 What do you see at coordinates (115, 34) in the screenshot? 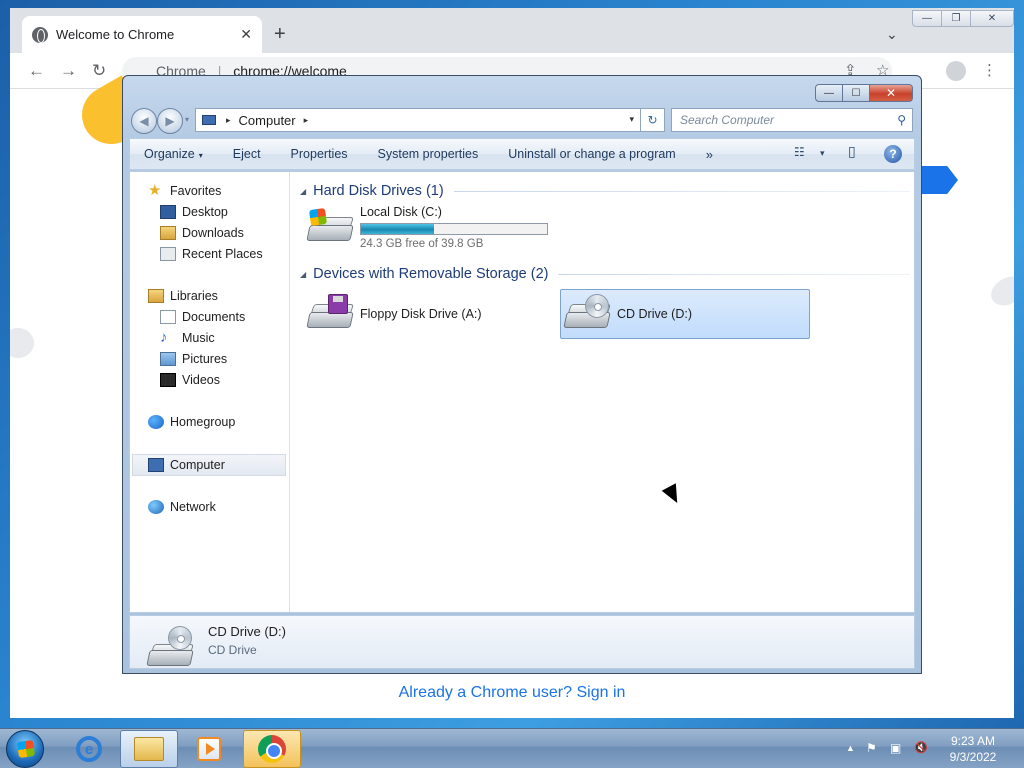
I see `tab-title: Welcome to Chrome` at bounding box center [115, 34].